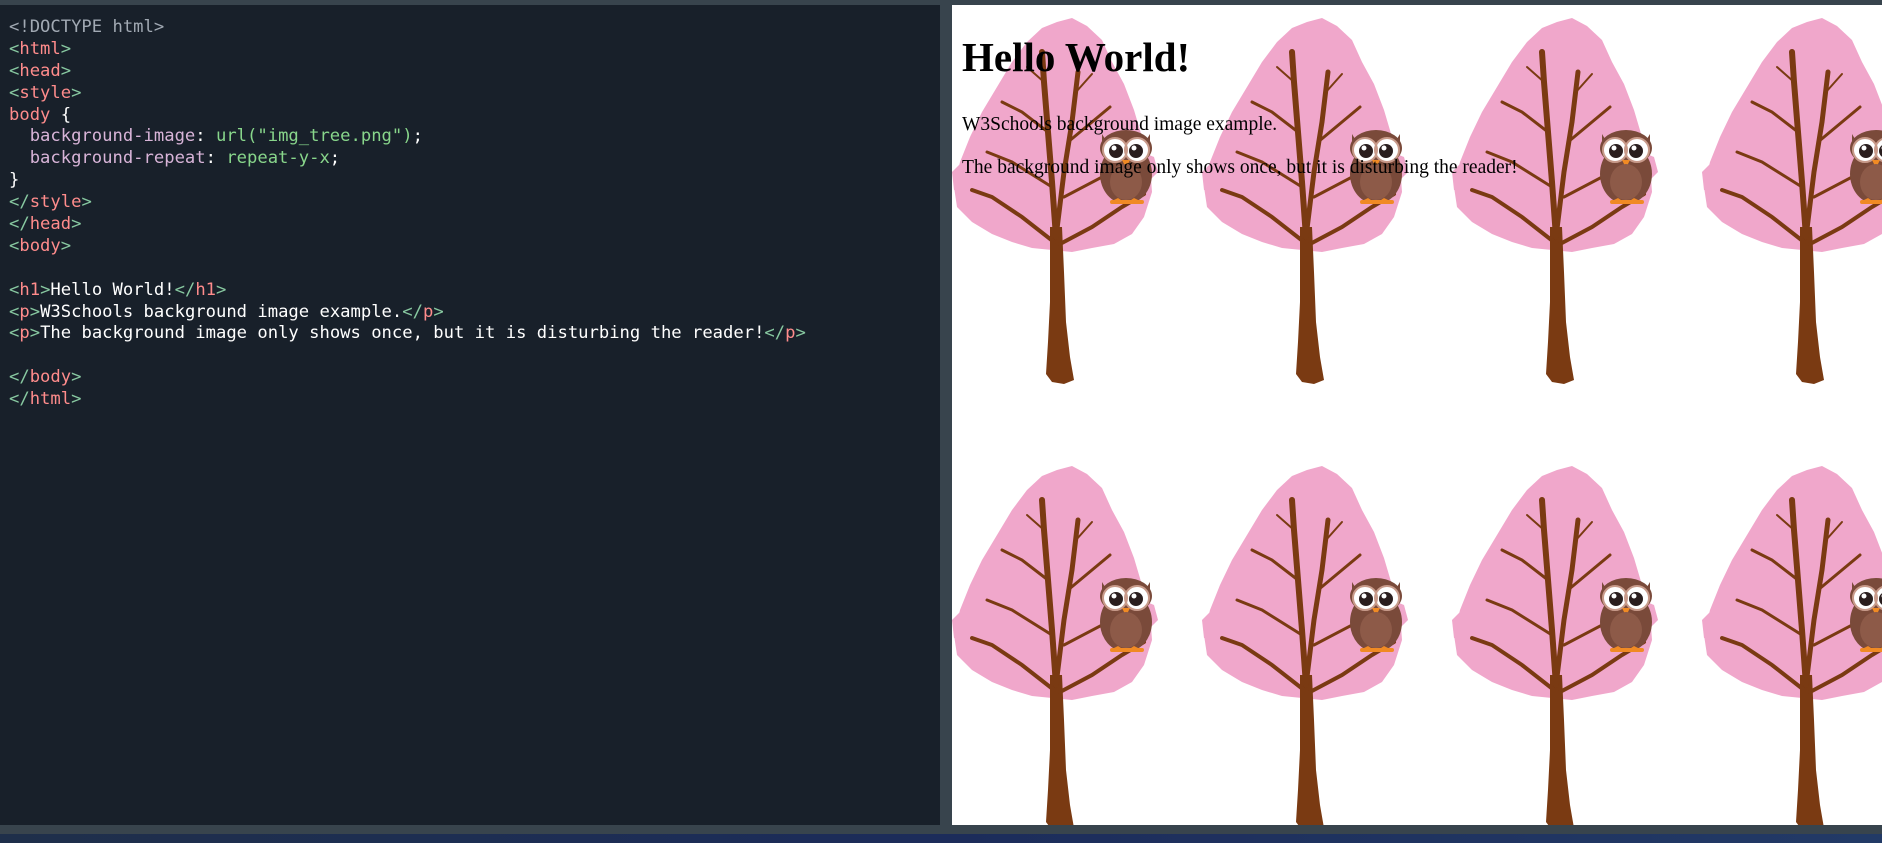  Describe the element at coordinates (474, 247) in the screenshot. I see `code-line: <body>` at that location.